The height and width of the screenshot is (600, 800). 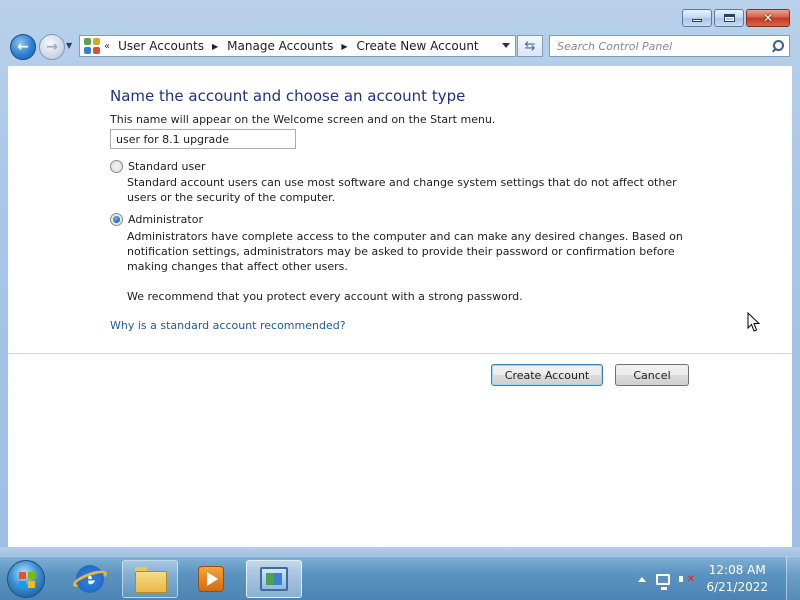 I want to click on forward-button: →, so click(x=52, y=47).